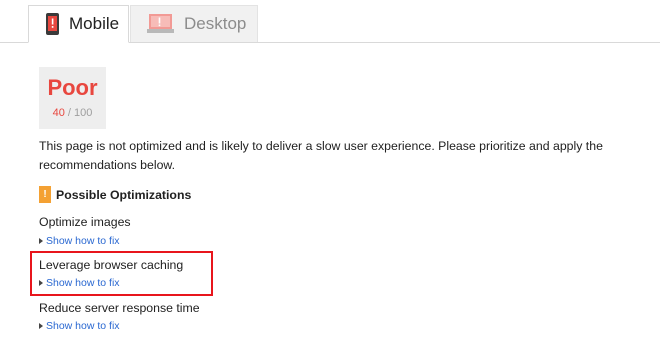  What do you see at coordinates (124, 194) in the screenshot?
I see `section-title: Possible Optimizations` at bounding box center [124, 194].